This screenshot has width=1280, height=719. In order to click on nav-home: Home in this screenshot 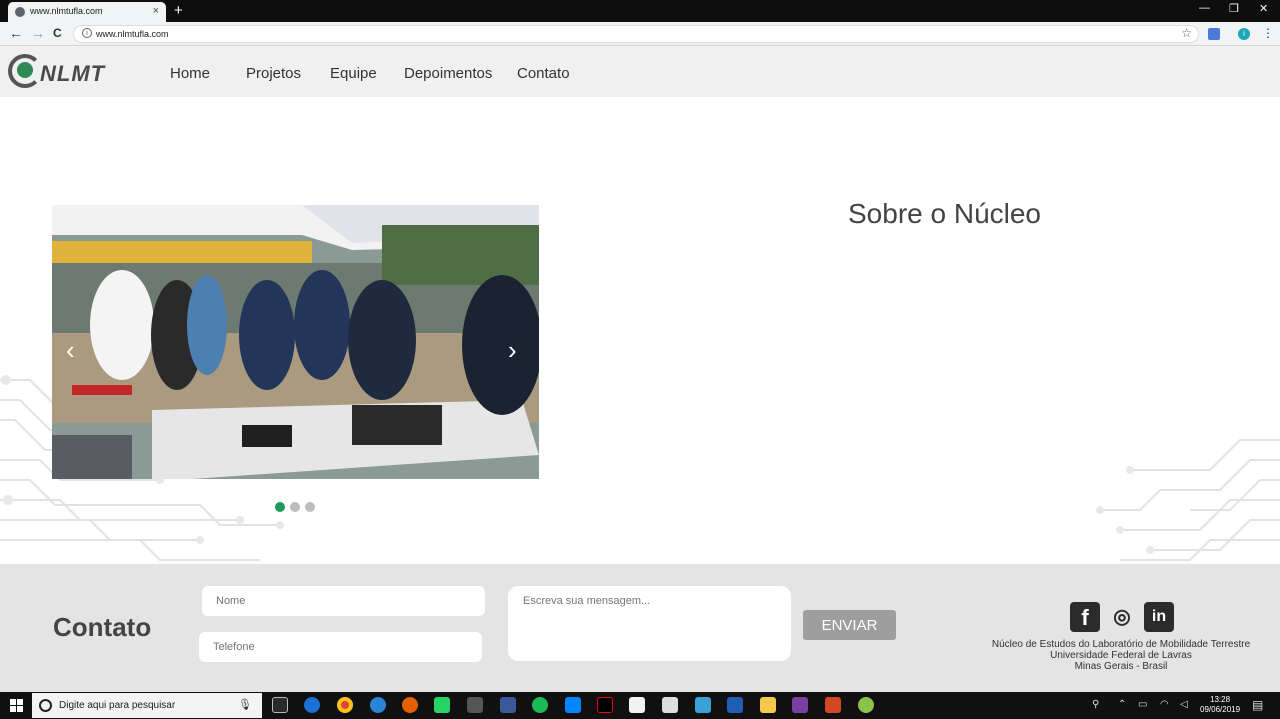, I will do `click(190, 73)`.